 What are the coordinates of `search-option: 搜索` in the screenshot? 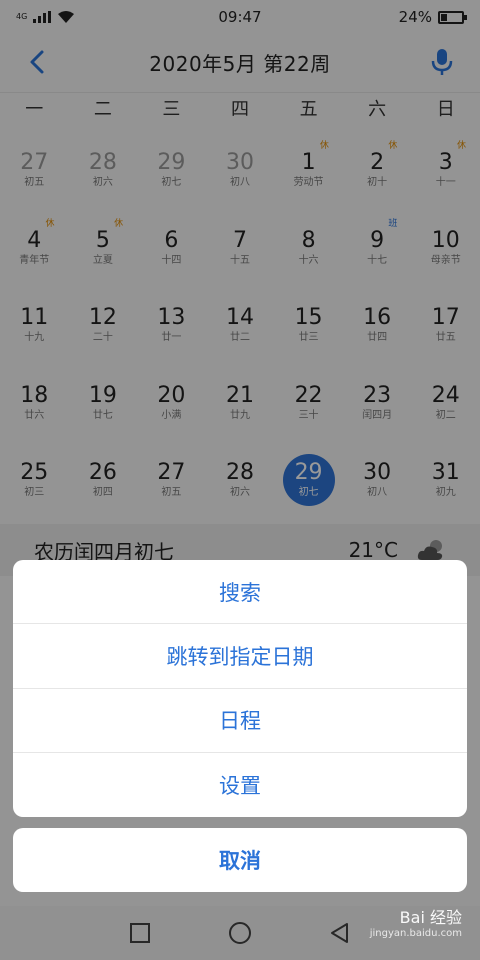 It's located at (240, 592).